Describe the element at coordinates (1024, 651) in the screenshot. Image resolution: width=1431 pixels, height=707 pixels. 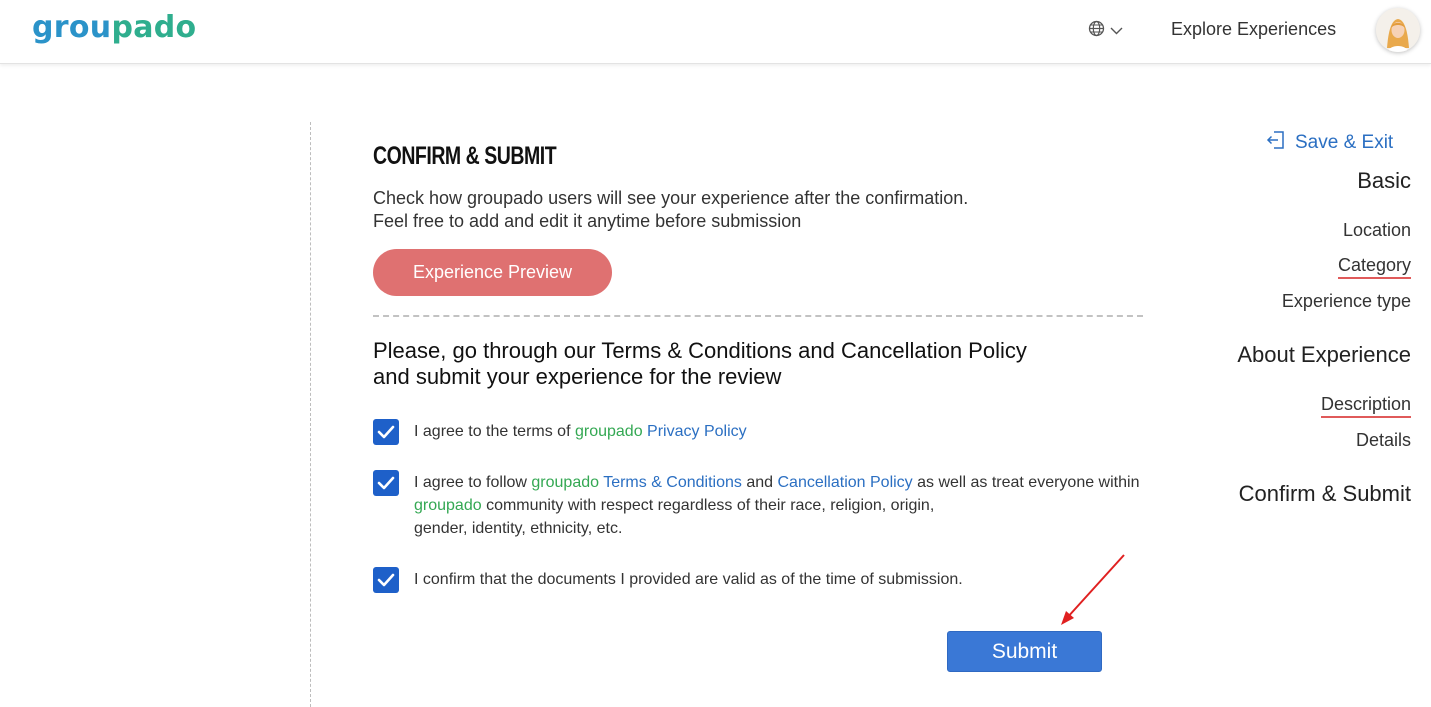
I see `submit-button: Submit` at that location.